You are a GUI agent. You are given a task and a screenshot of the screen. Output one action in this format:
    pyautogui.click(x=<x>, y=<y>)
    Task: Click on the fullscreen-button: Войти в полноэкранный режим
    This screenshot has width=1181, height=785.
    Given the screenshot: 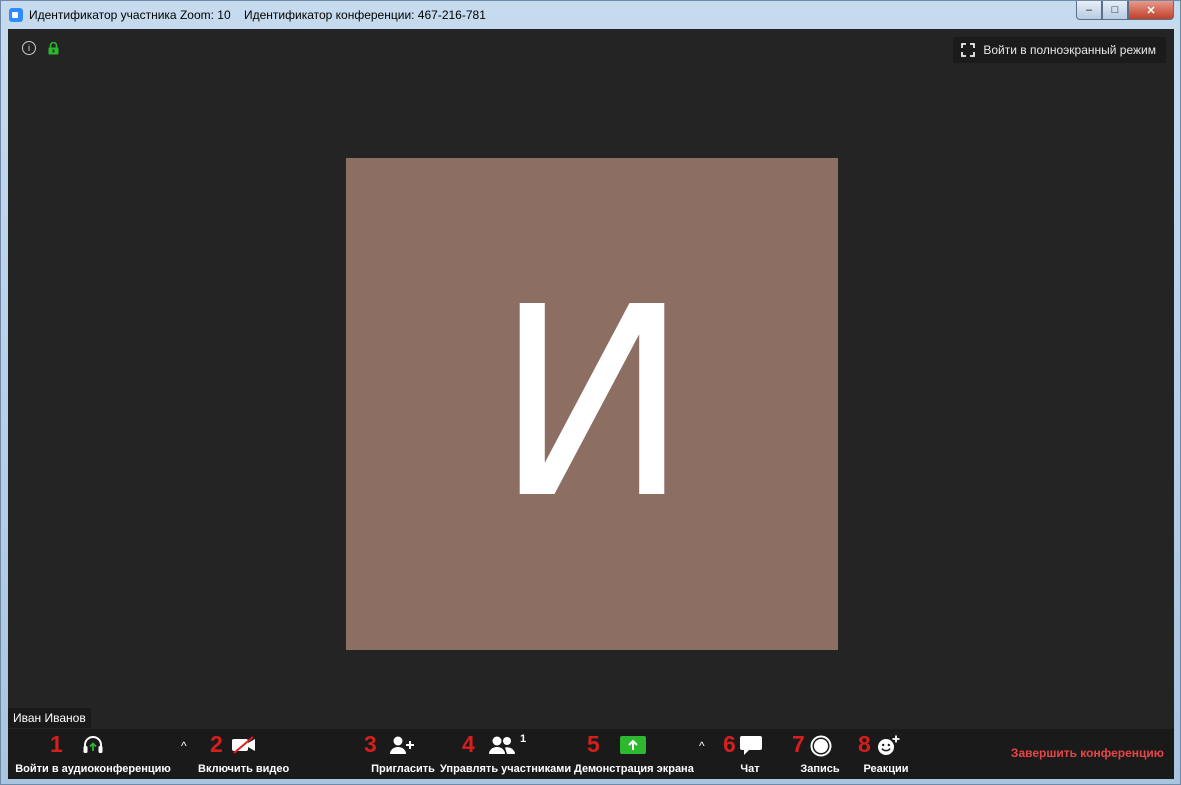 What is the action you would take?
    pyautogui.click(x=1059, y=50)
    